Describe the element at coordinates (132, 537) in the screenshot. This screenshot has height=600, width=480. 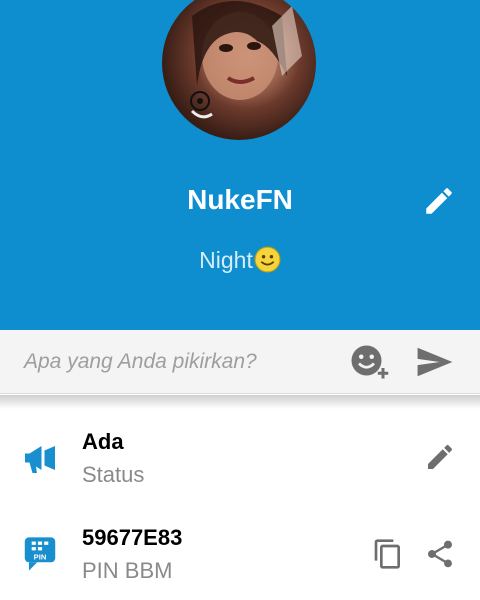
I see `pin-title: 59677E83` at that location.